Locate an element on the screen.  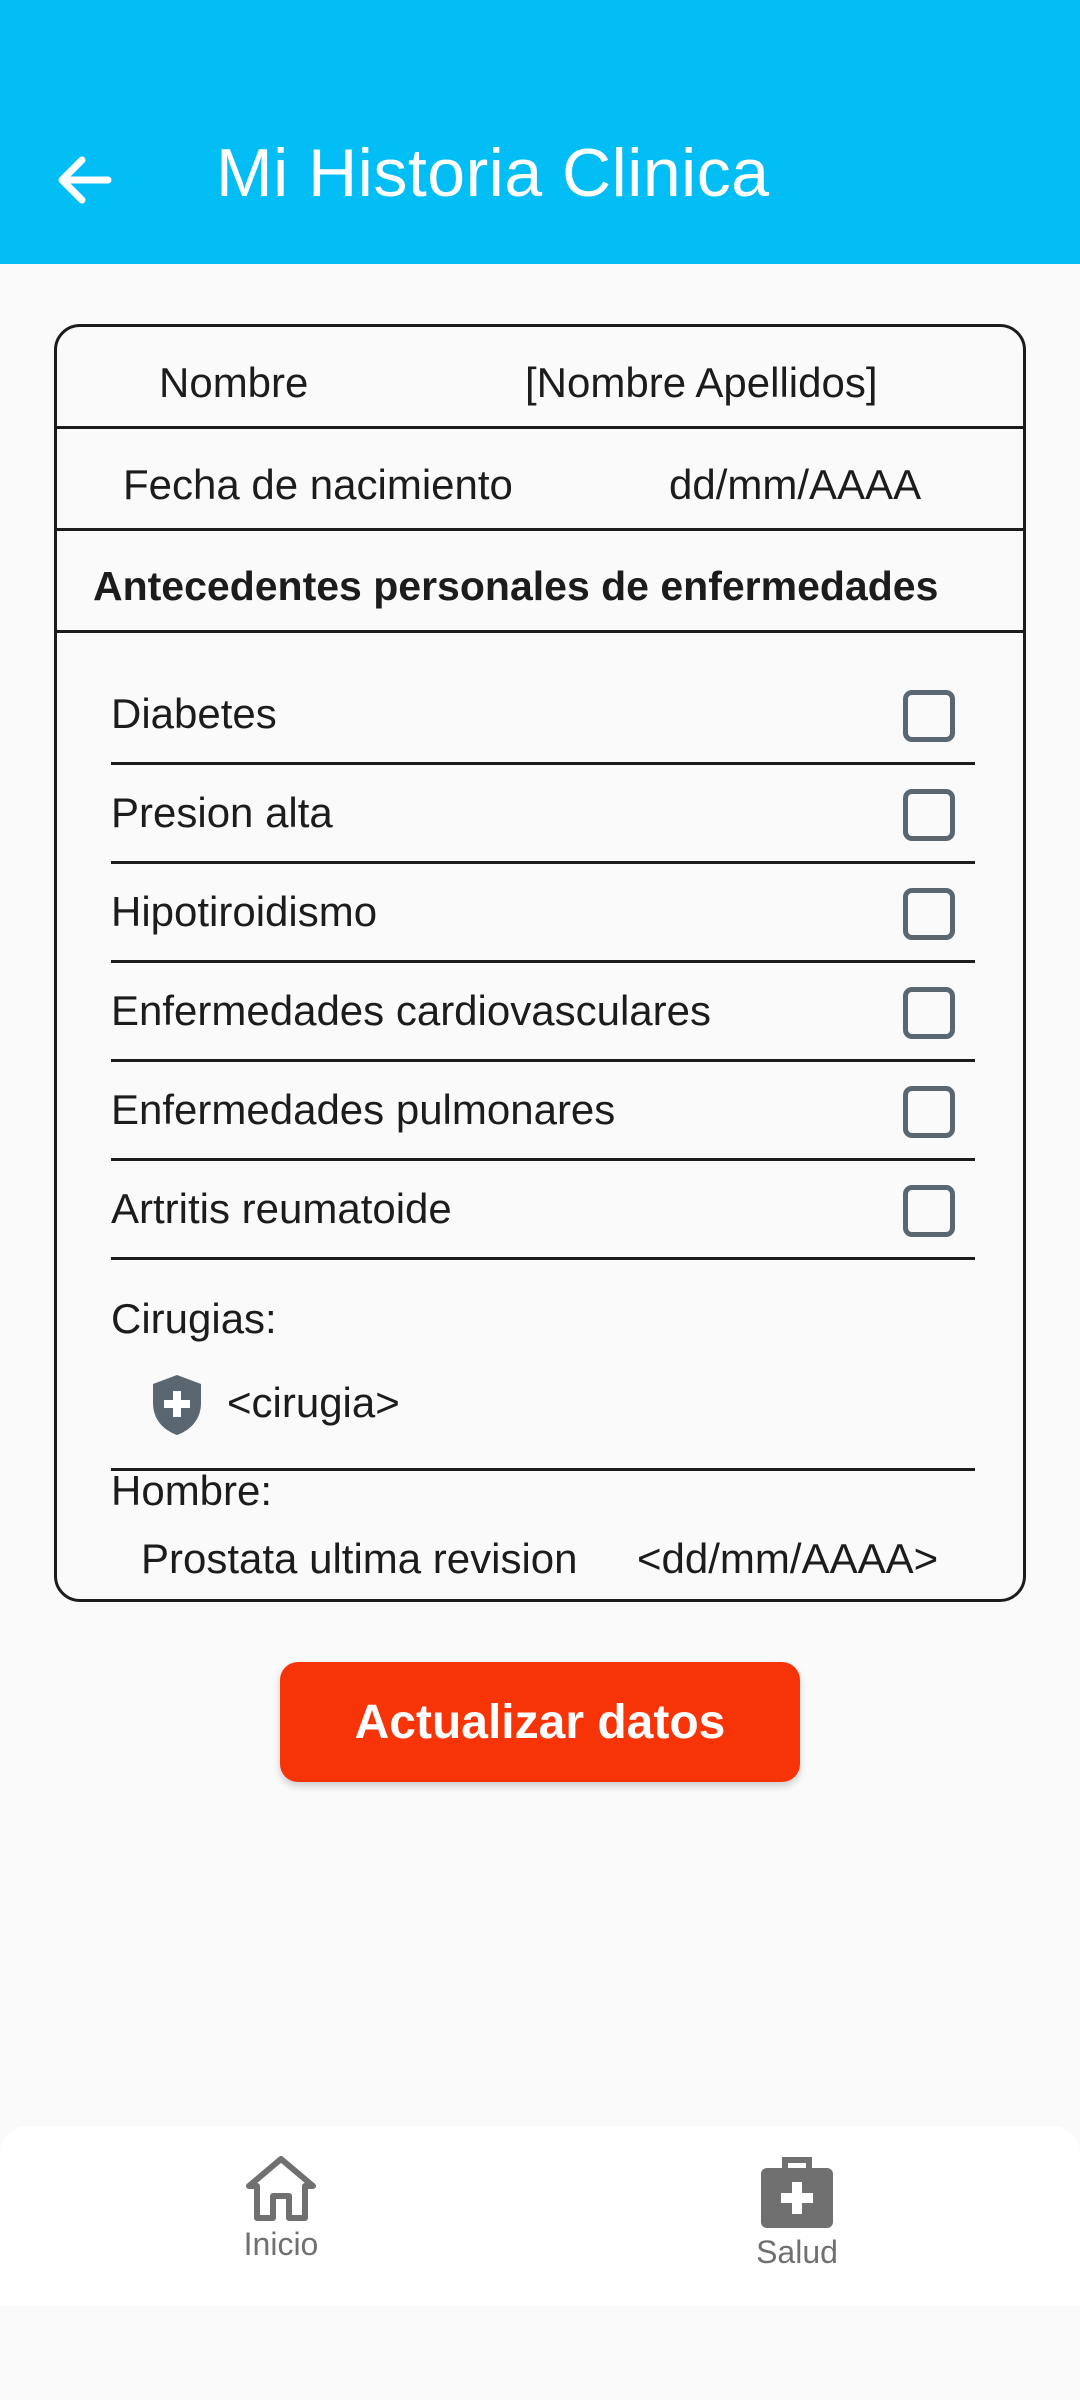
condition-label: Presion alta is located at coordinates (222, 812).